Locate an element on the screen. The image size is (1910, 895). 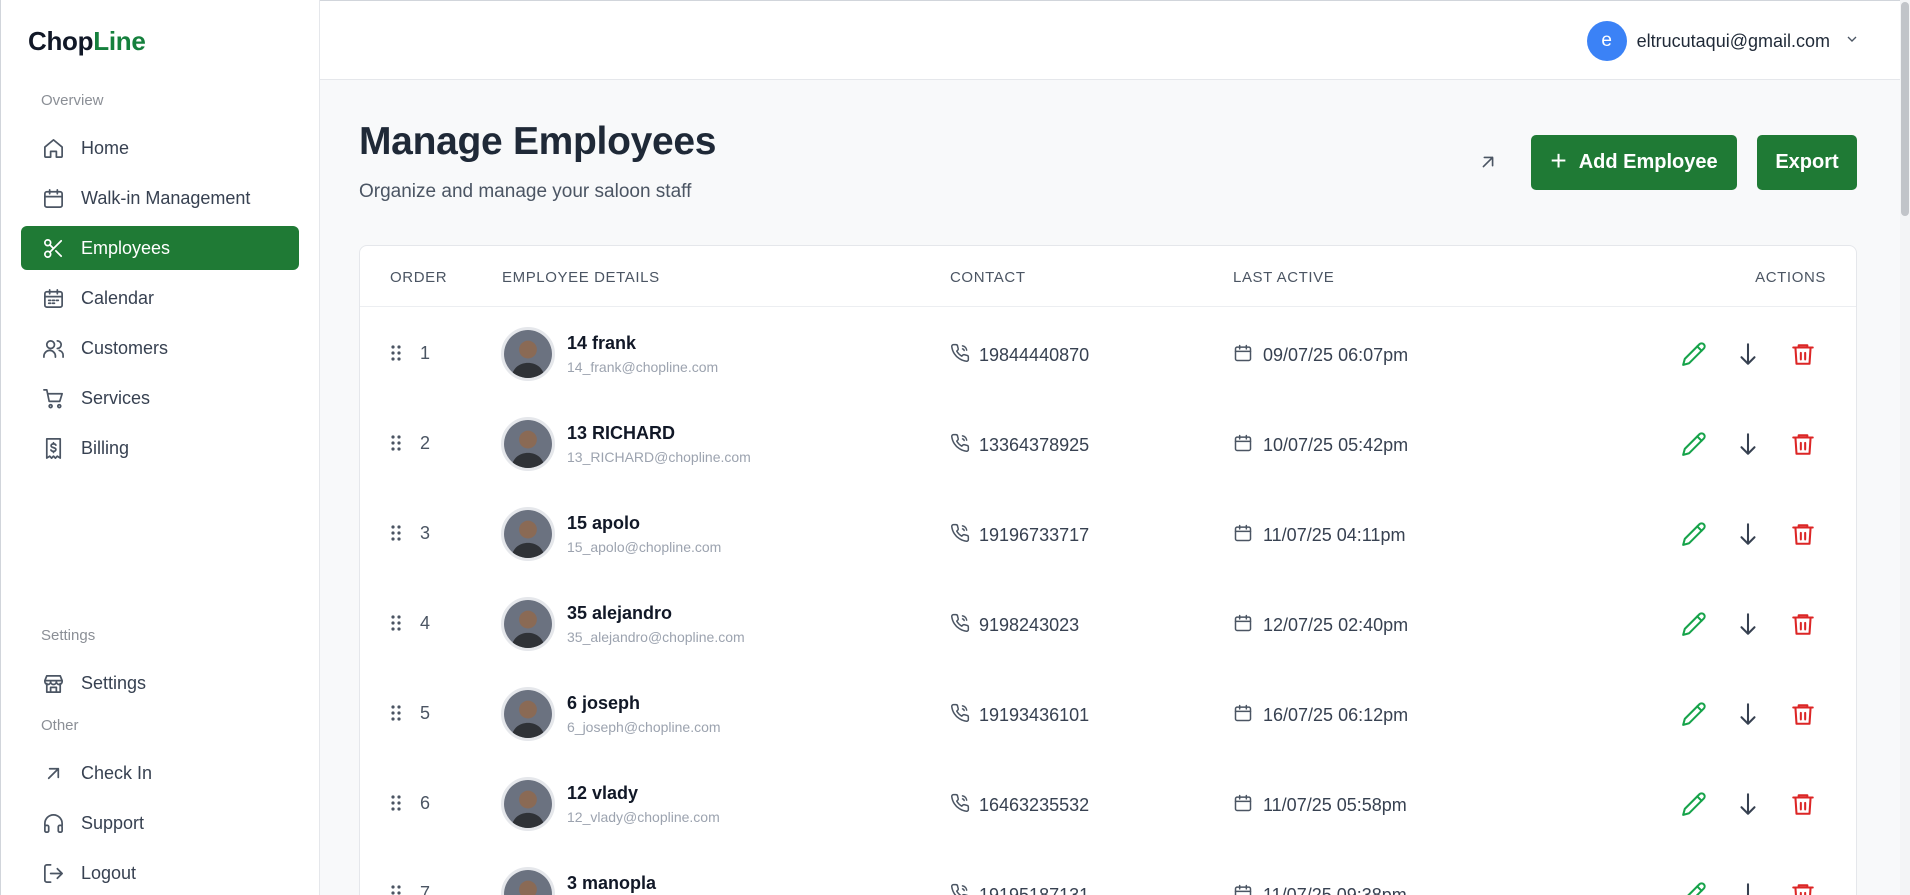
sidebar-item-calendar: Calendar is located at coordinates (160, 298).